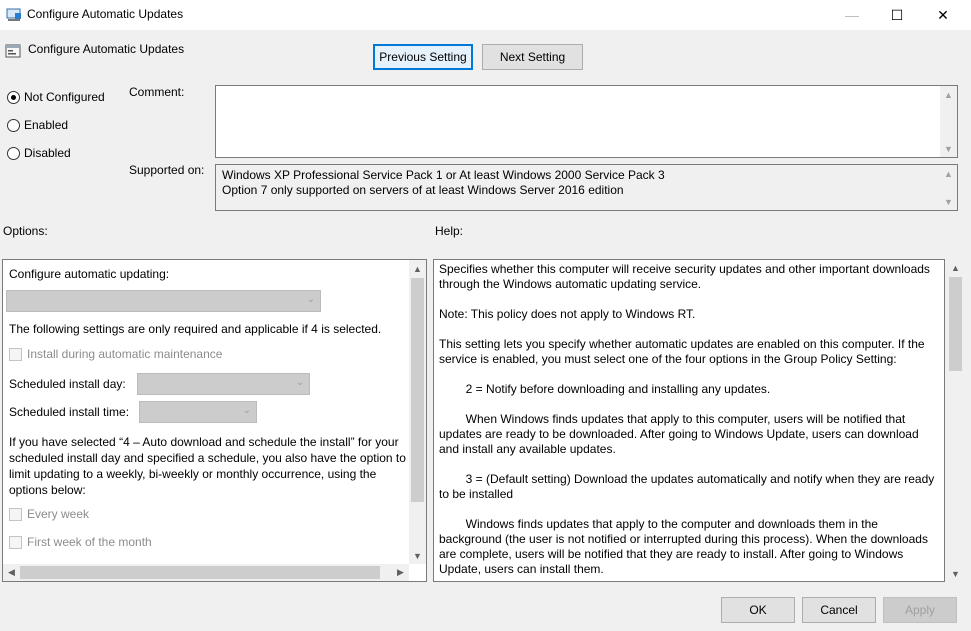 The image size is (971, 631). What do you see at coordinates (198, 412) in the screenshot?
I see `install-time-select: ⌄` at bounding box center [198, 412].